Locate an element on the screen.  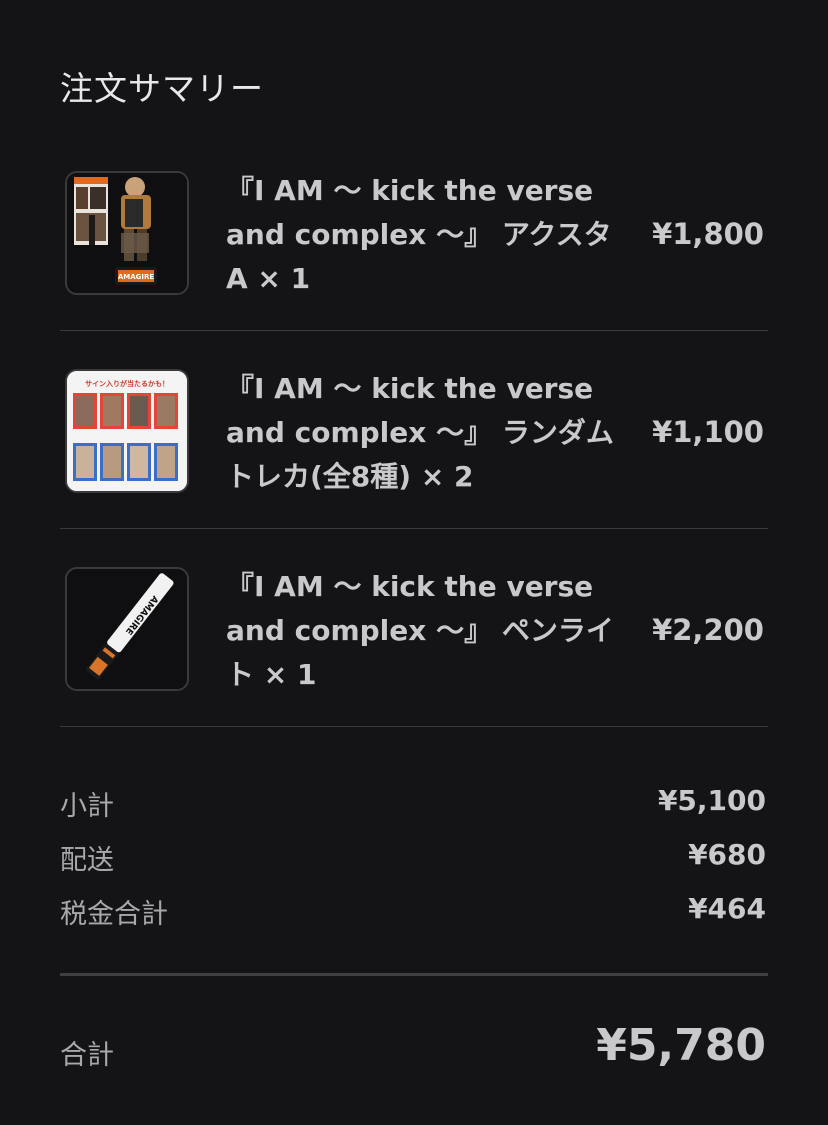
trading-card-image: サイン入りが当たるかも！ is located at coordinates (127, 431).